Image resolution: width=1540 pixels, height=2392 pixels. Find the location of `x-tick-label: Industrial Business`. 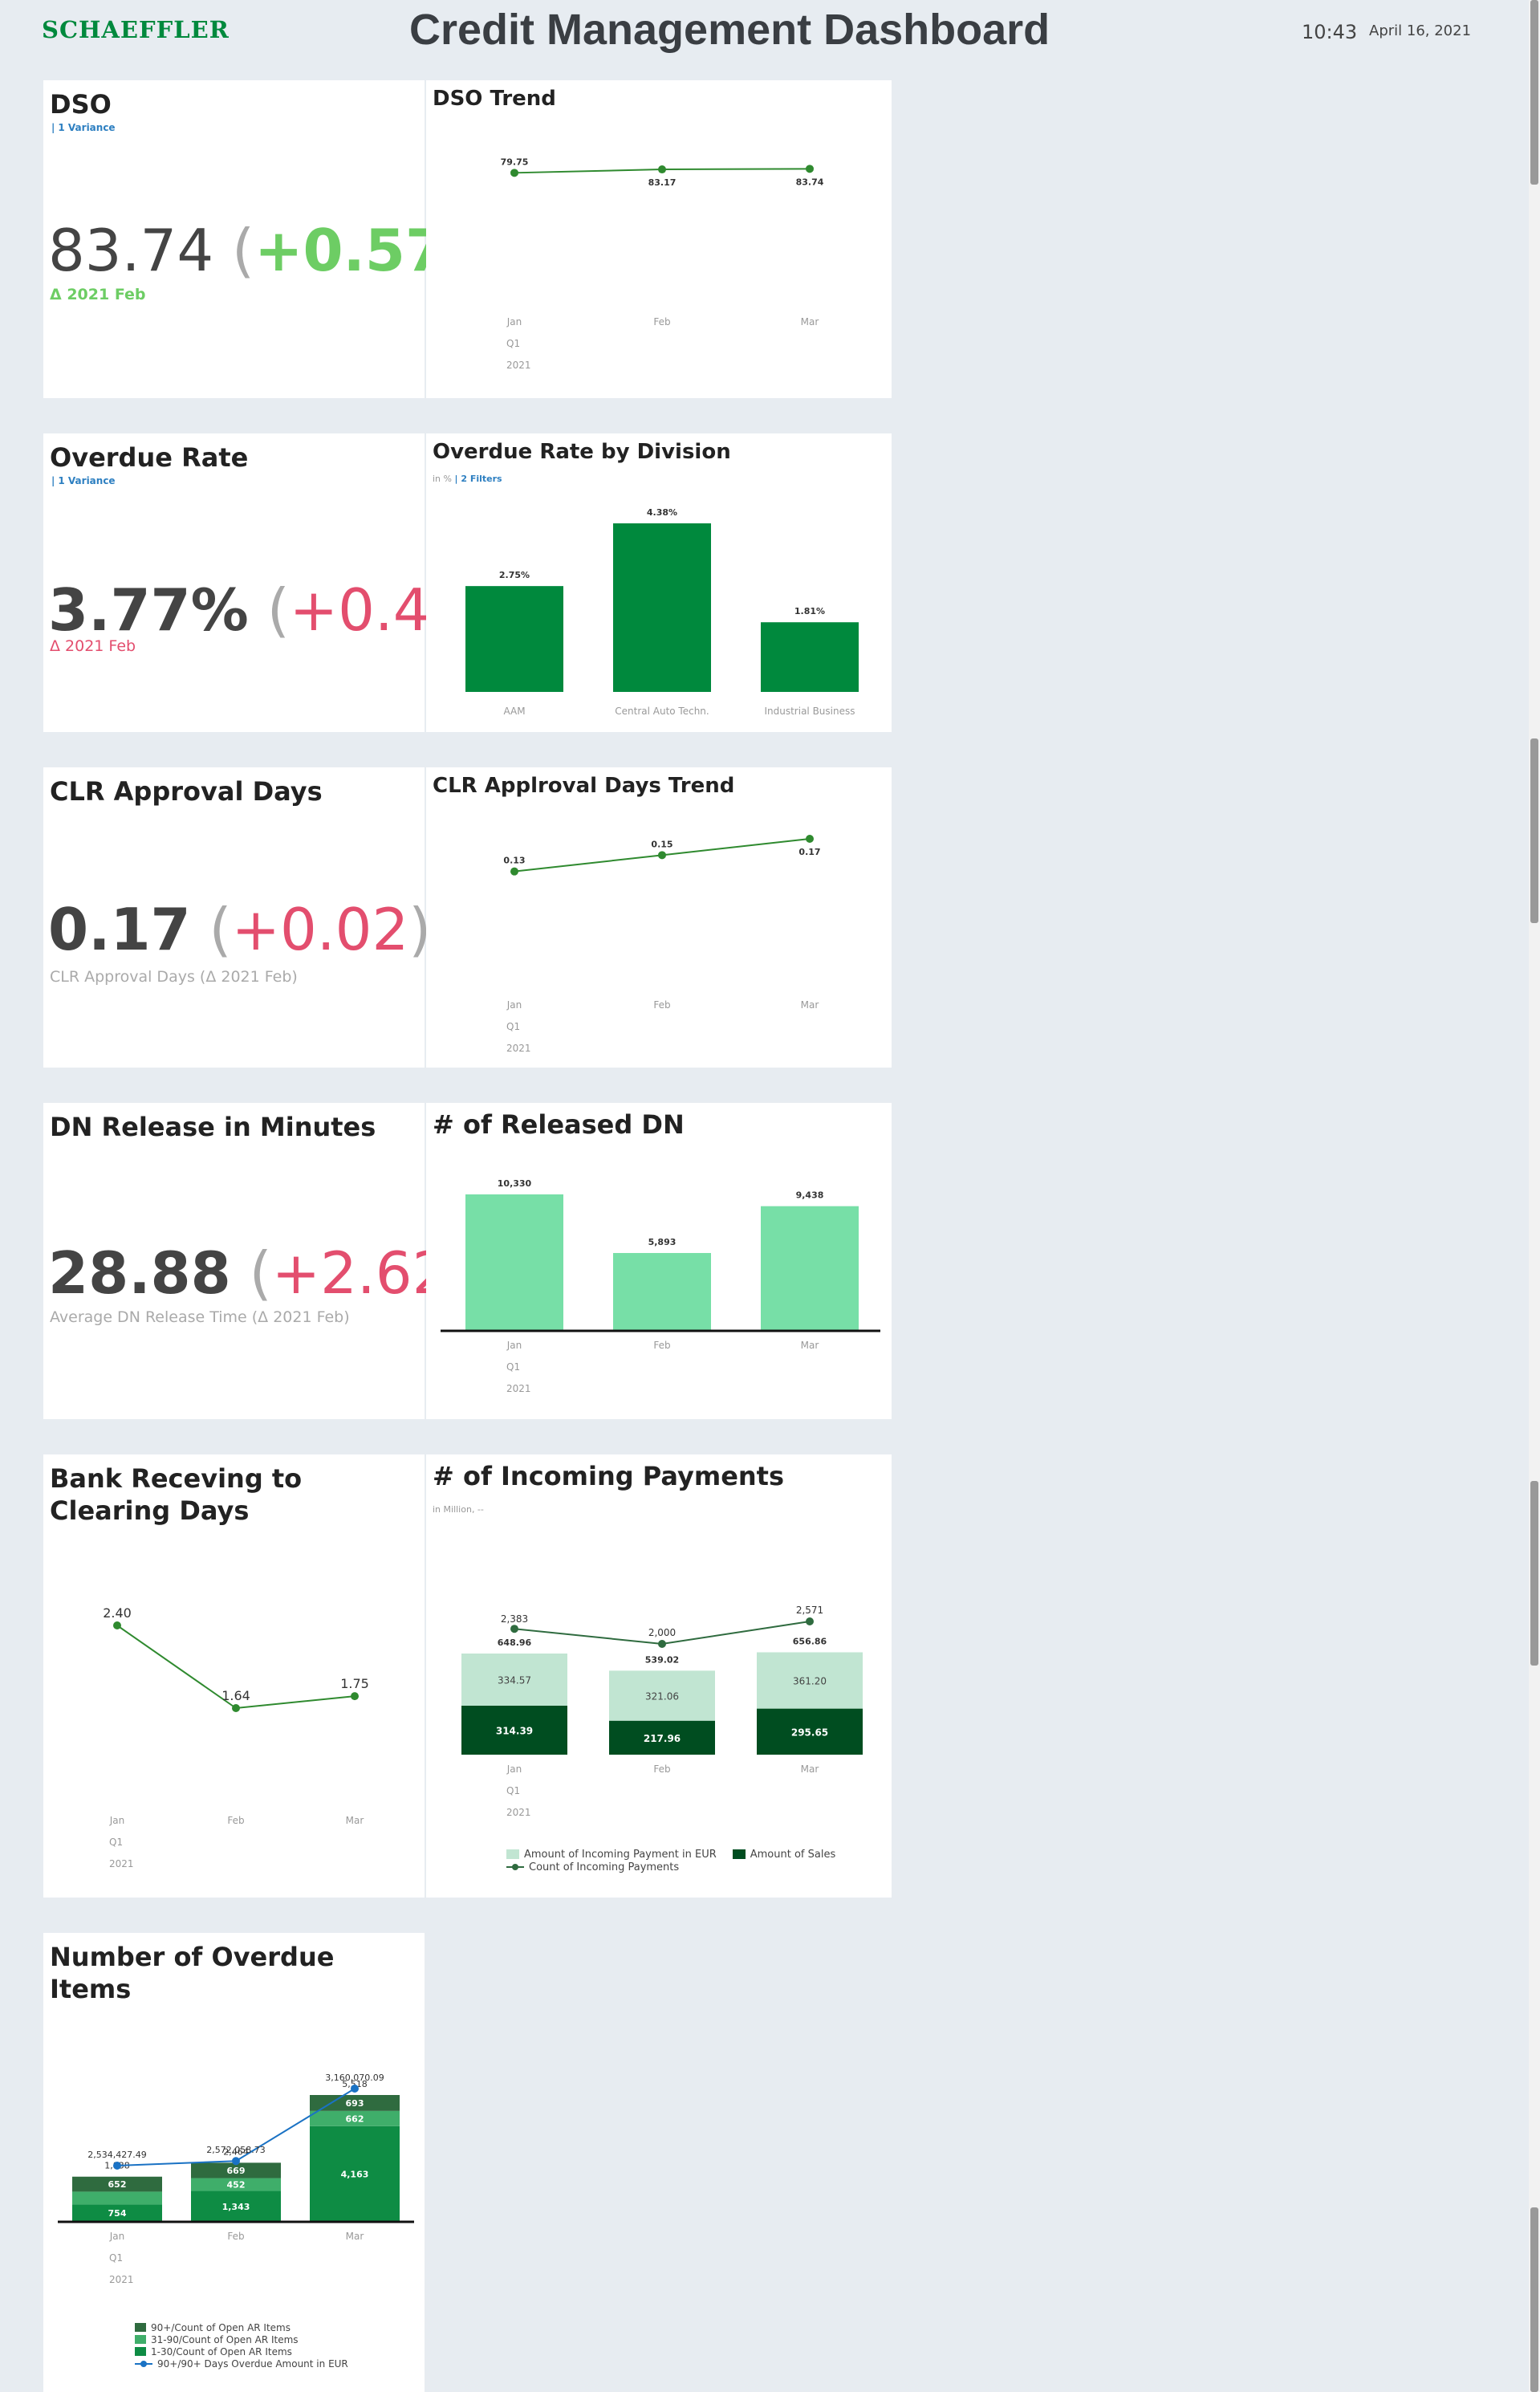

x-tick-label: Industrial Business is located at coordinates (810, 711).